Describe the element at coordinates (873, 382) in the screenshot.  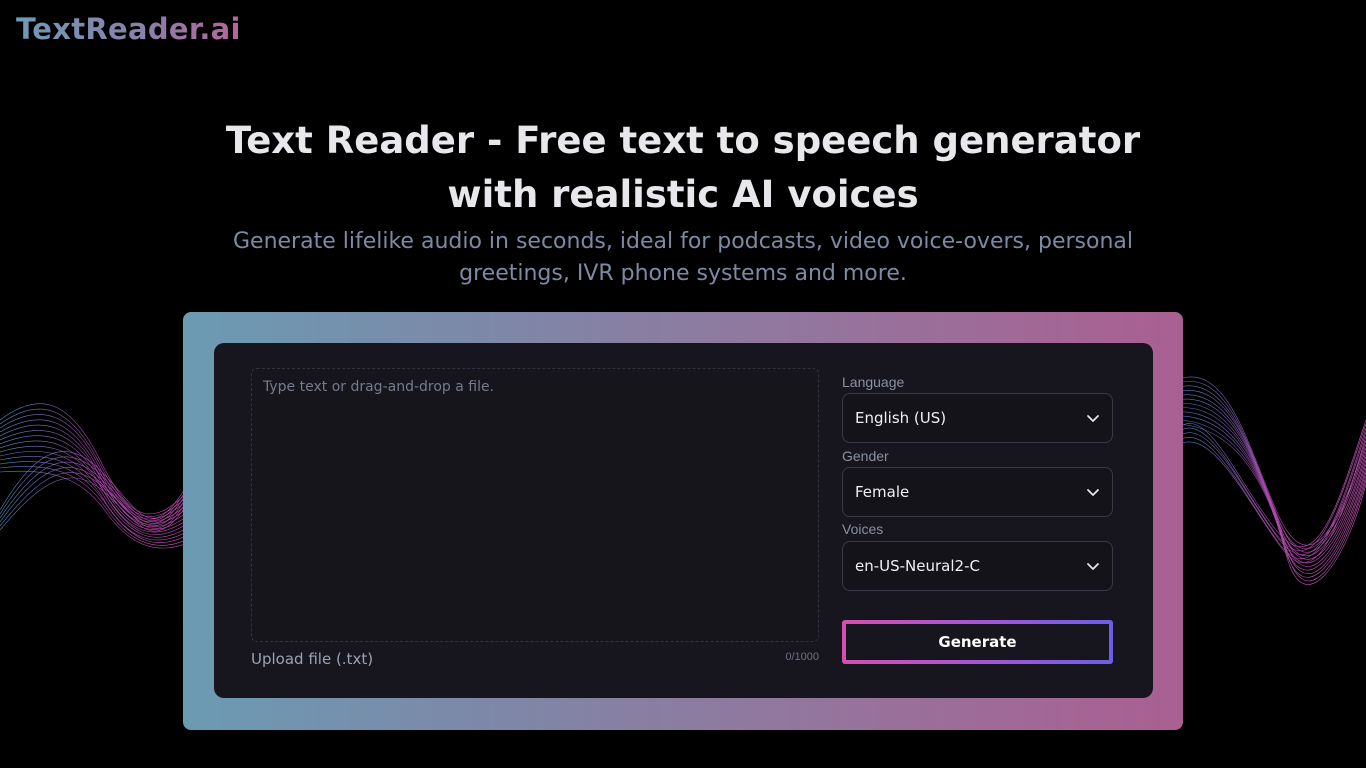
I see `language-label: Language` at that location.